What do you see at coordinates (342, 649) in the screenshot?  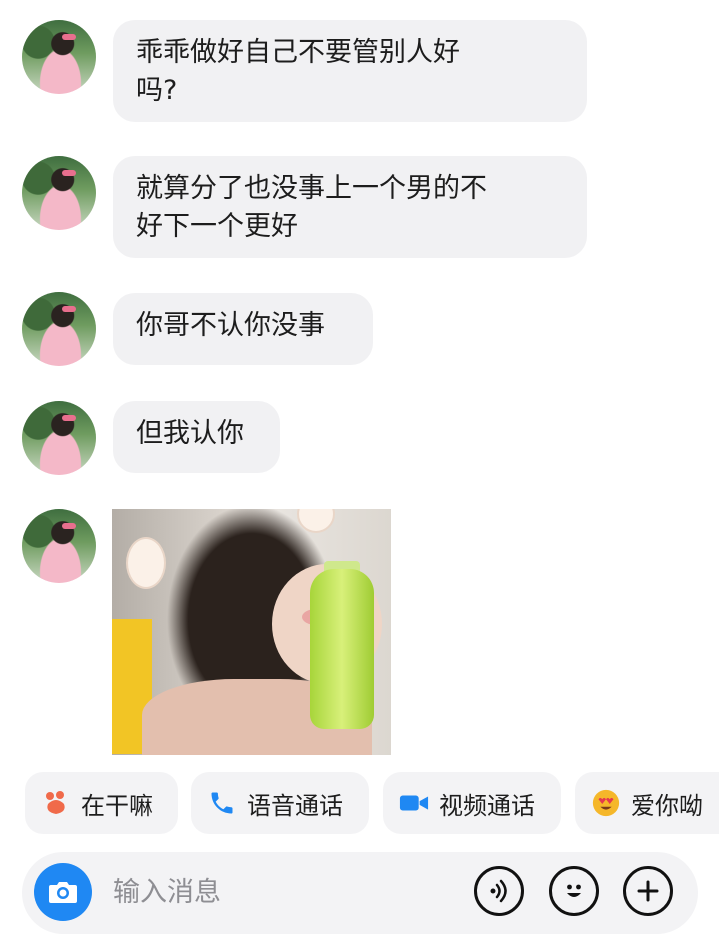 I see `green-bottle` at bounding box center [342, 649].